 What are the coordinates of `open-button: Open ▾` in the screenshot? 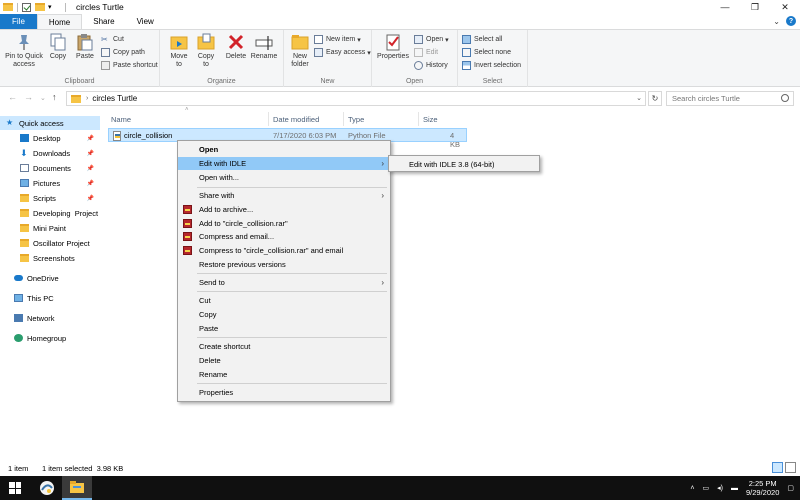 It's located at (431, 39).